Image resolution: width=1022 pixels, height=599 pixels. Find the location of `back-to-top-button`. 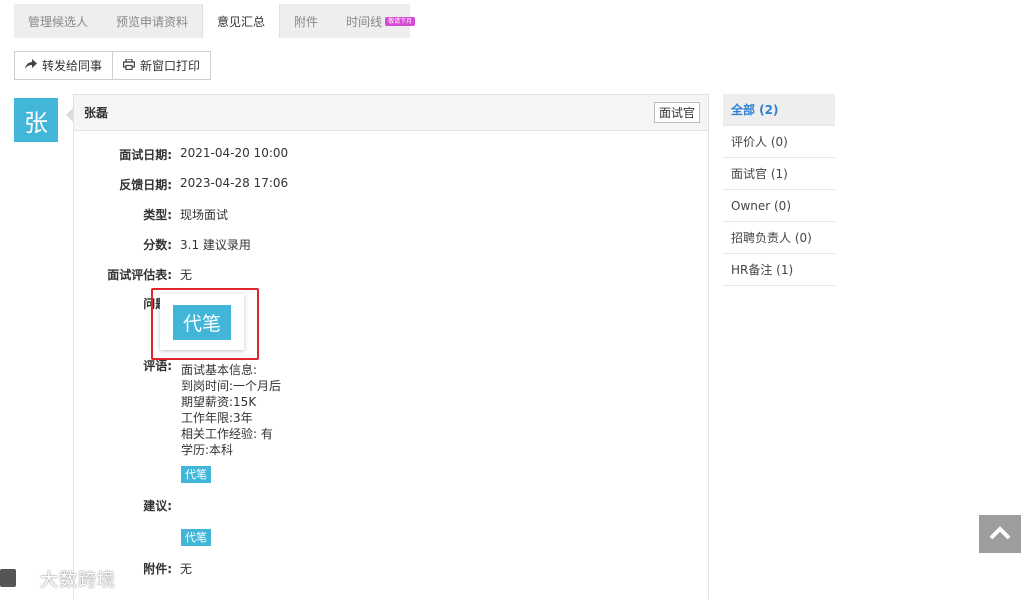

back-to-top-button is located at coordinates (1000, 534).